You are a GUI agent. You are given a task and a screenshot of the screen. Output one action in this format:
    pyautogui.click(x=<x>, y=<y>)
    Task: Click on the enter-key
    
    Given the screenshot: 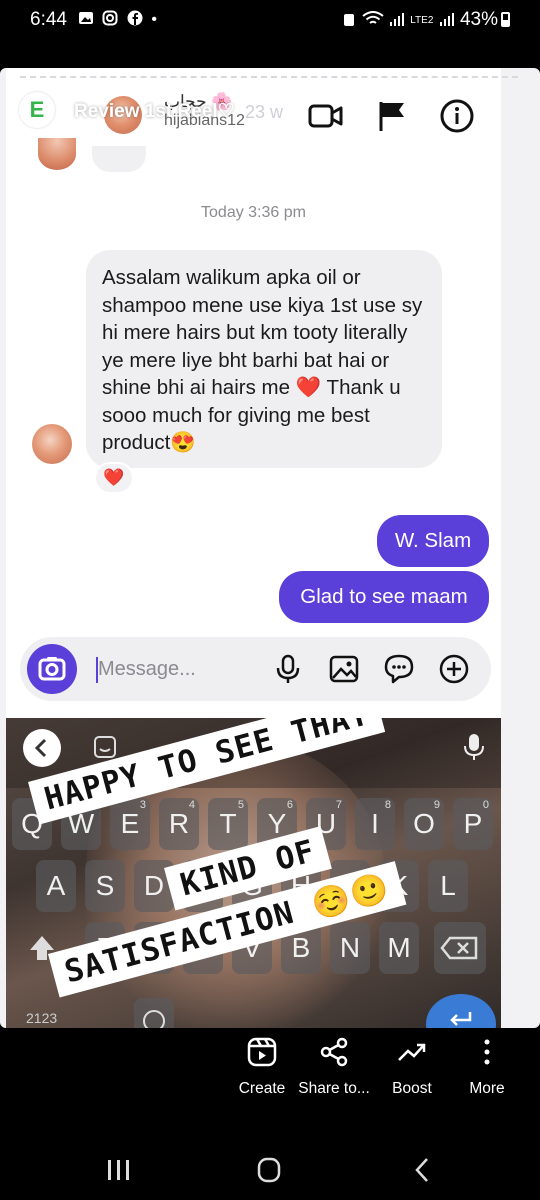 What is the action you would take?
    pyautogui.click(x=461, y=1011)
    